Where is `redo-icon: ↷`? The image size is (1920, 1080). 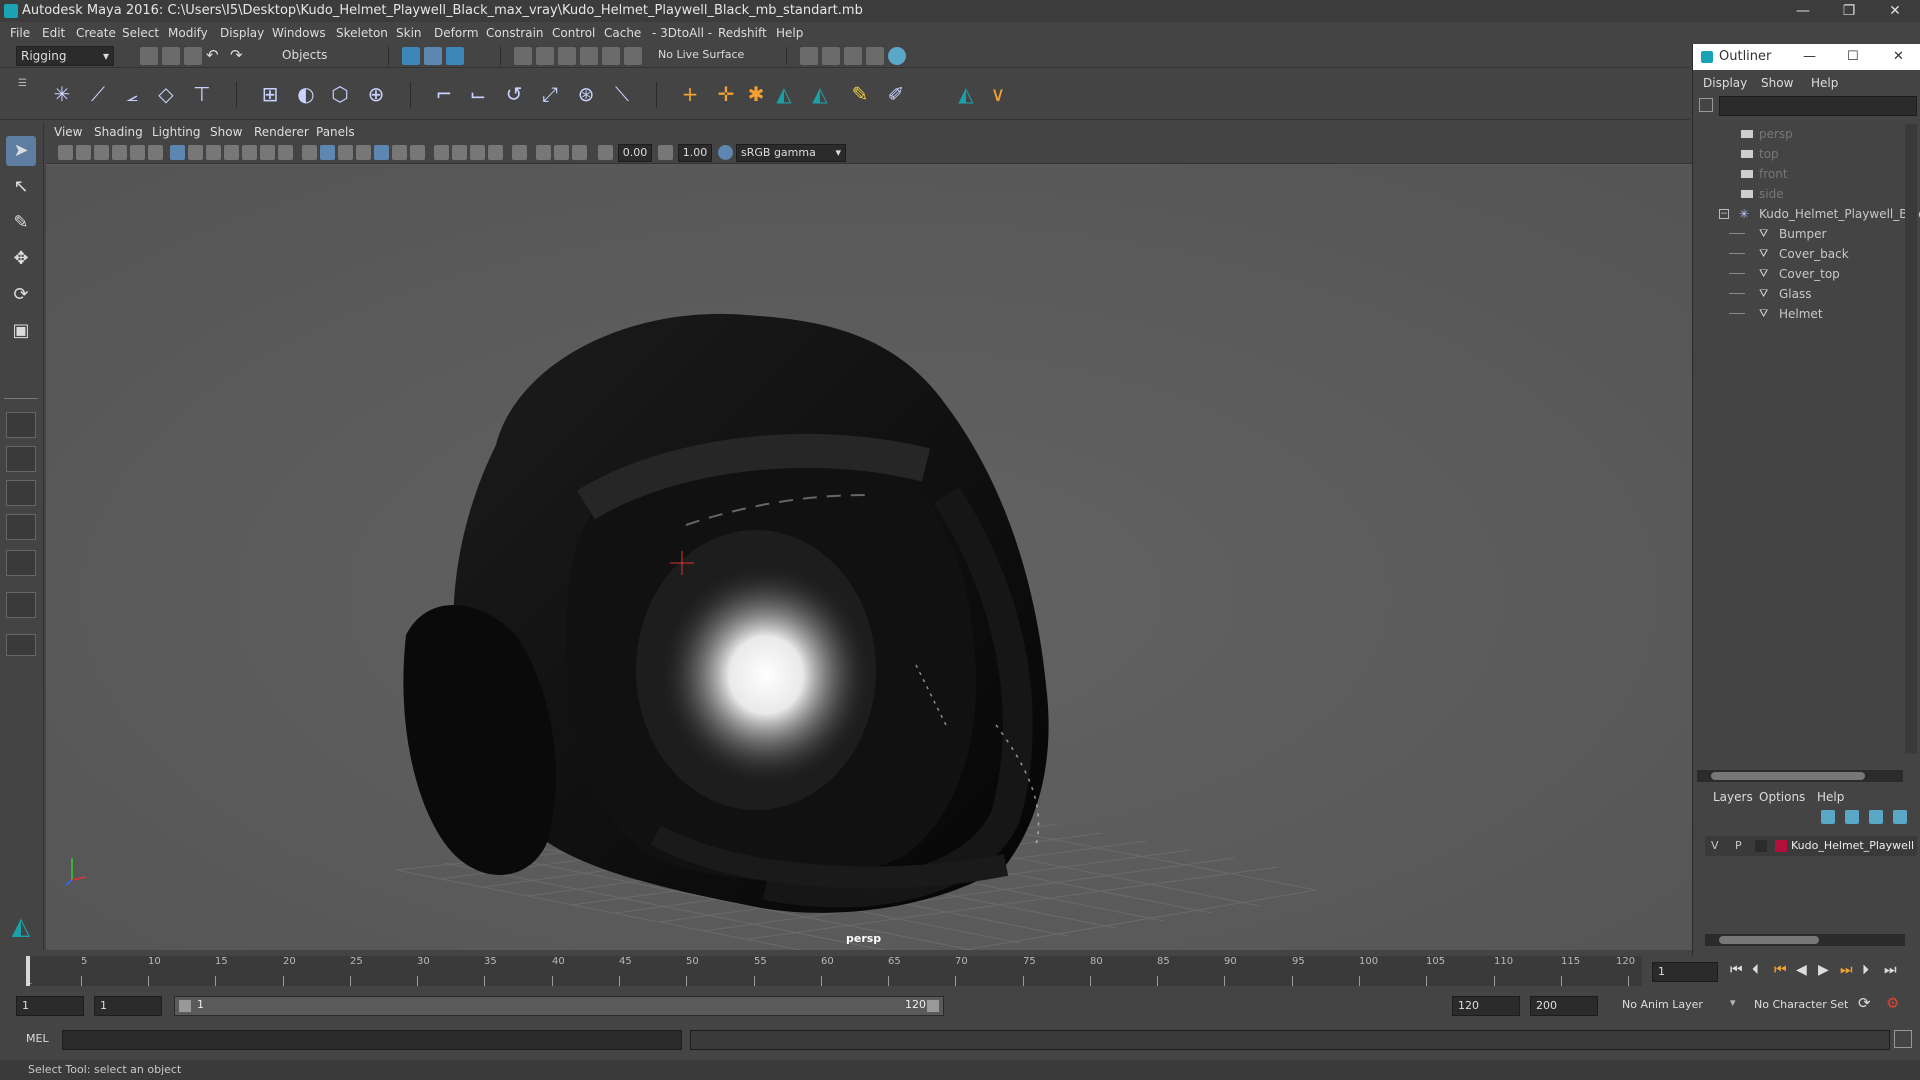
redo-icon: ↷ is located at coordinates (236, 55).